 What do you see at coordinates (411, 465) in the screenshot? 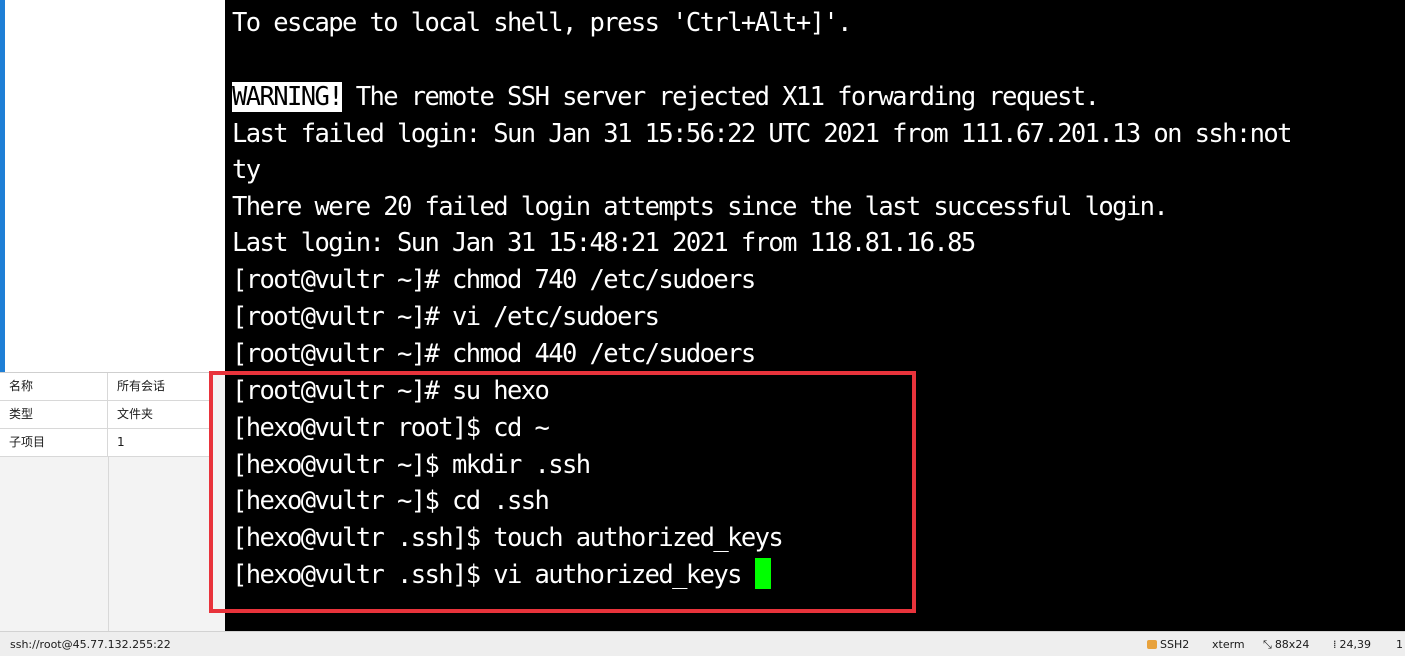
I see `terminal-line: [hexo@vultr ~]$ mkdir .ssh` at bounding box center [411, 465].